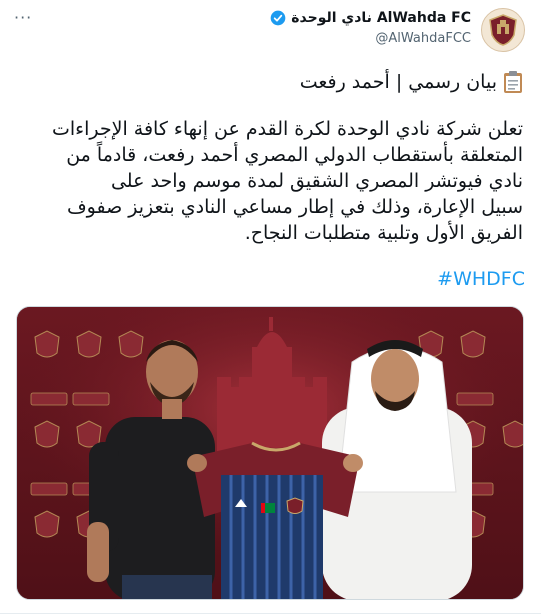 The width and height of the screenshot is (541, 614). Describe the element at coordinates (423, 38) in the screenshot. I see `user-handle: @AlWahdaFCC` at that location.